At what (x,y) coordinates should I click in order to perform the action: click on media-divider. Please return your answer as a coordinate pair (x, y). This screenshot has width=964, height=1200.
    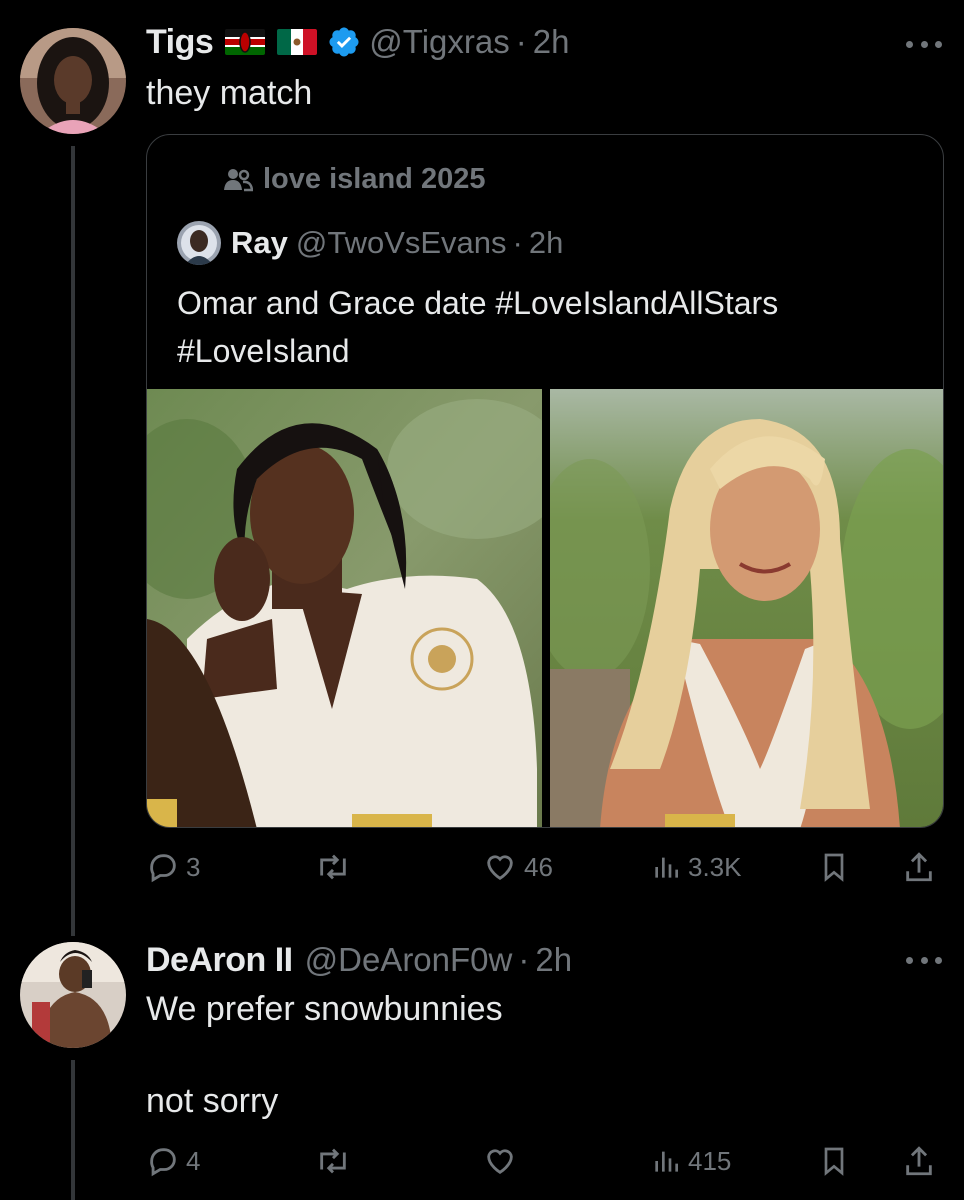
    Looking at the image, I should click on (546, 608).